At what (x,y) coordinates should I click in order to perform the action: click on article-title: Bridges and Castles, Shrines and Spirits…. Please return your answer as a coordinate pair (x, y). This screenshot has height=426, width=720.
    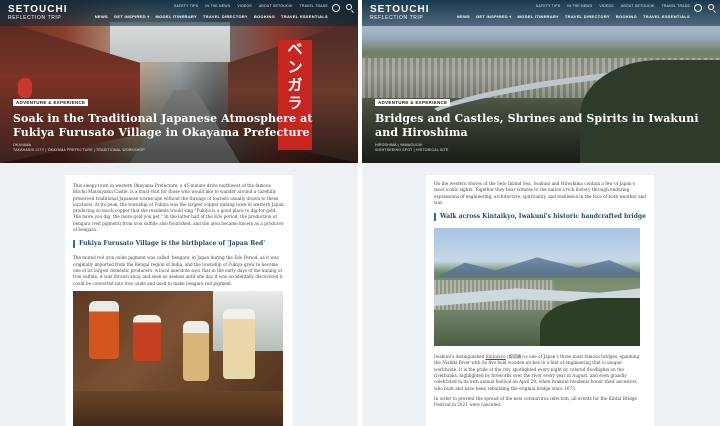
    Looking at the image, I should click on (537, 125).